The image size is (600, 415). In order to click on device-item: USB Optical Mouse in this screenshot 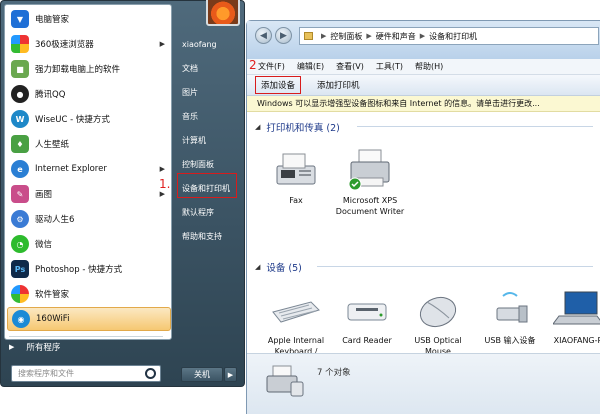, I will do `click(438, 322)`.